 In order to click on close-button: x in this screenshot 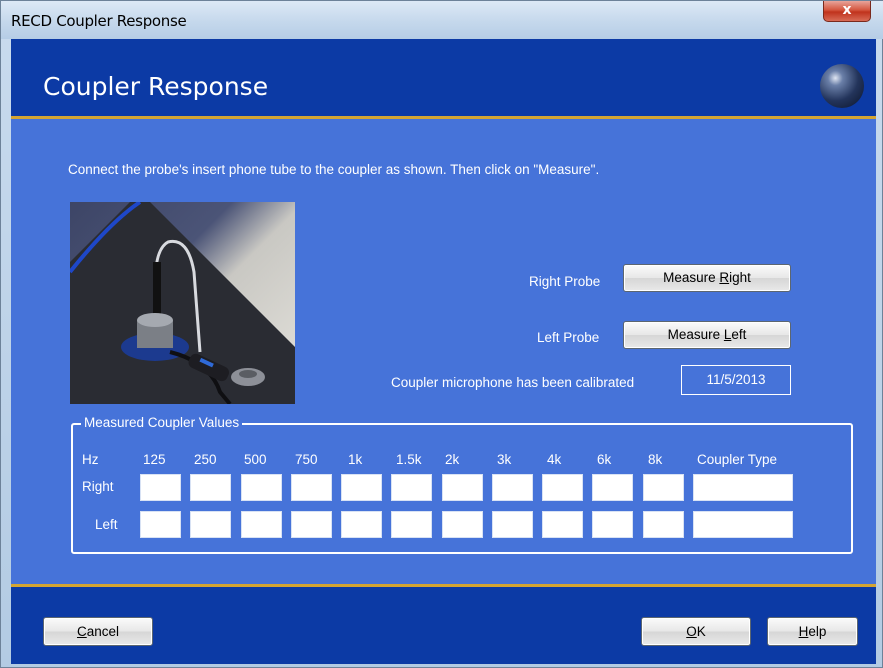, I will do `click(847, 11)`.